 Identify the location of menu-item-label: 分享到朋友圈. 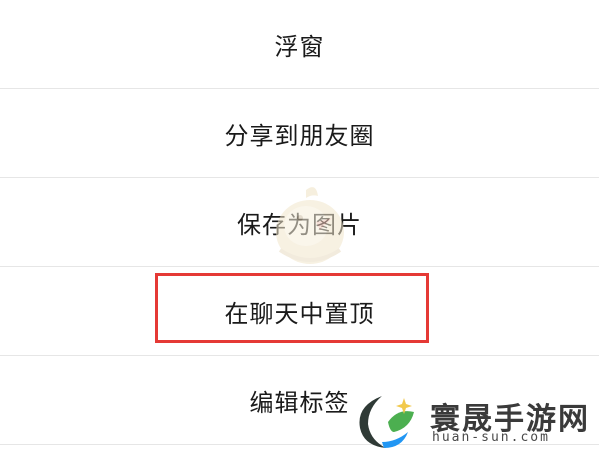
(299, 135).